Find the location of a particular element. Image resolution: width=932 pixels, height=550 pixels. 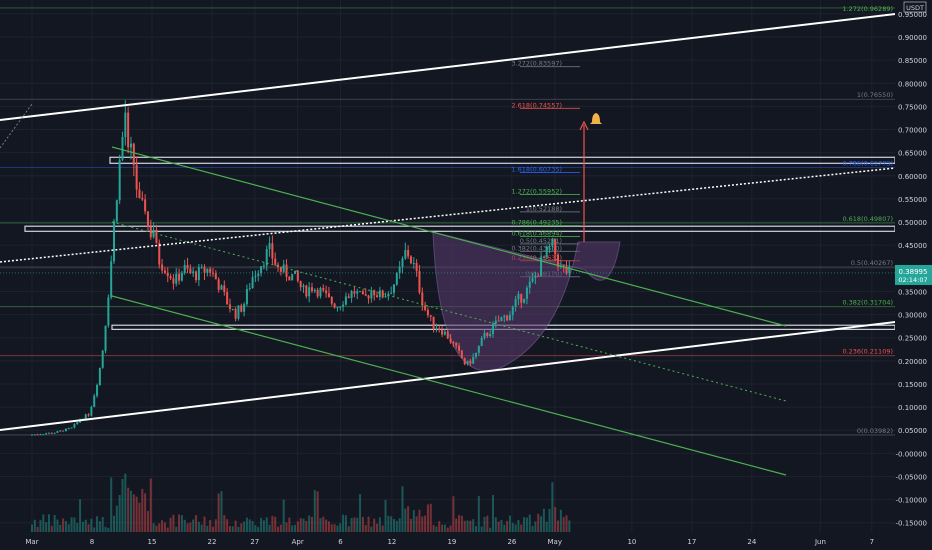

price-tick-label: -0.00000 is located at coordinates (911, 454).